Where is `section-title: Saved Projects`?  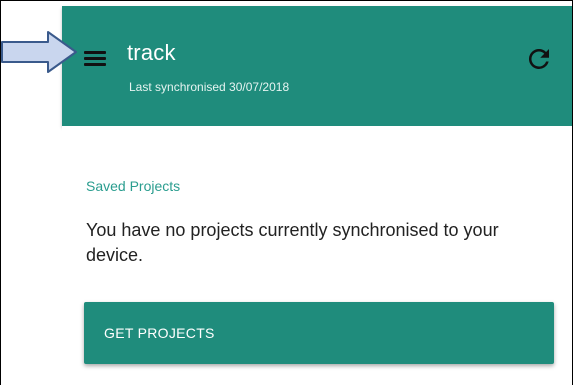 section-title: Saved Projects is located at coordinates (133, 186).